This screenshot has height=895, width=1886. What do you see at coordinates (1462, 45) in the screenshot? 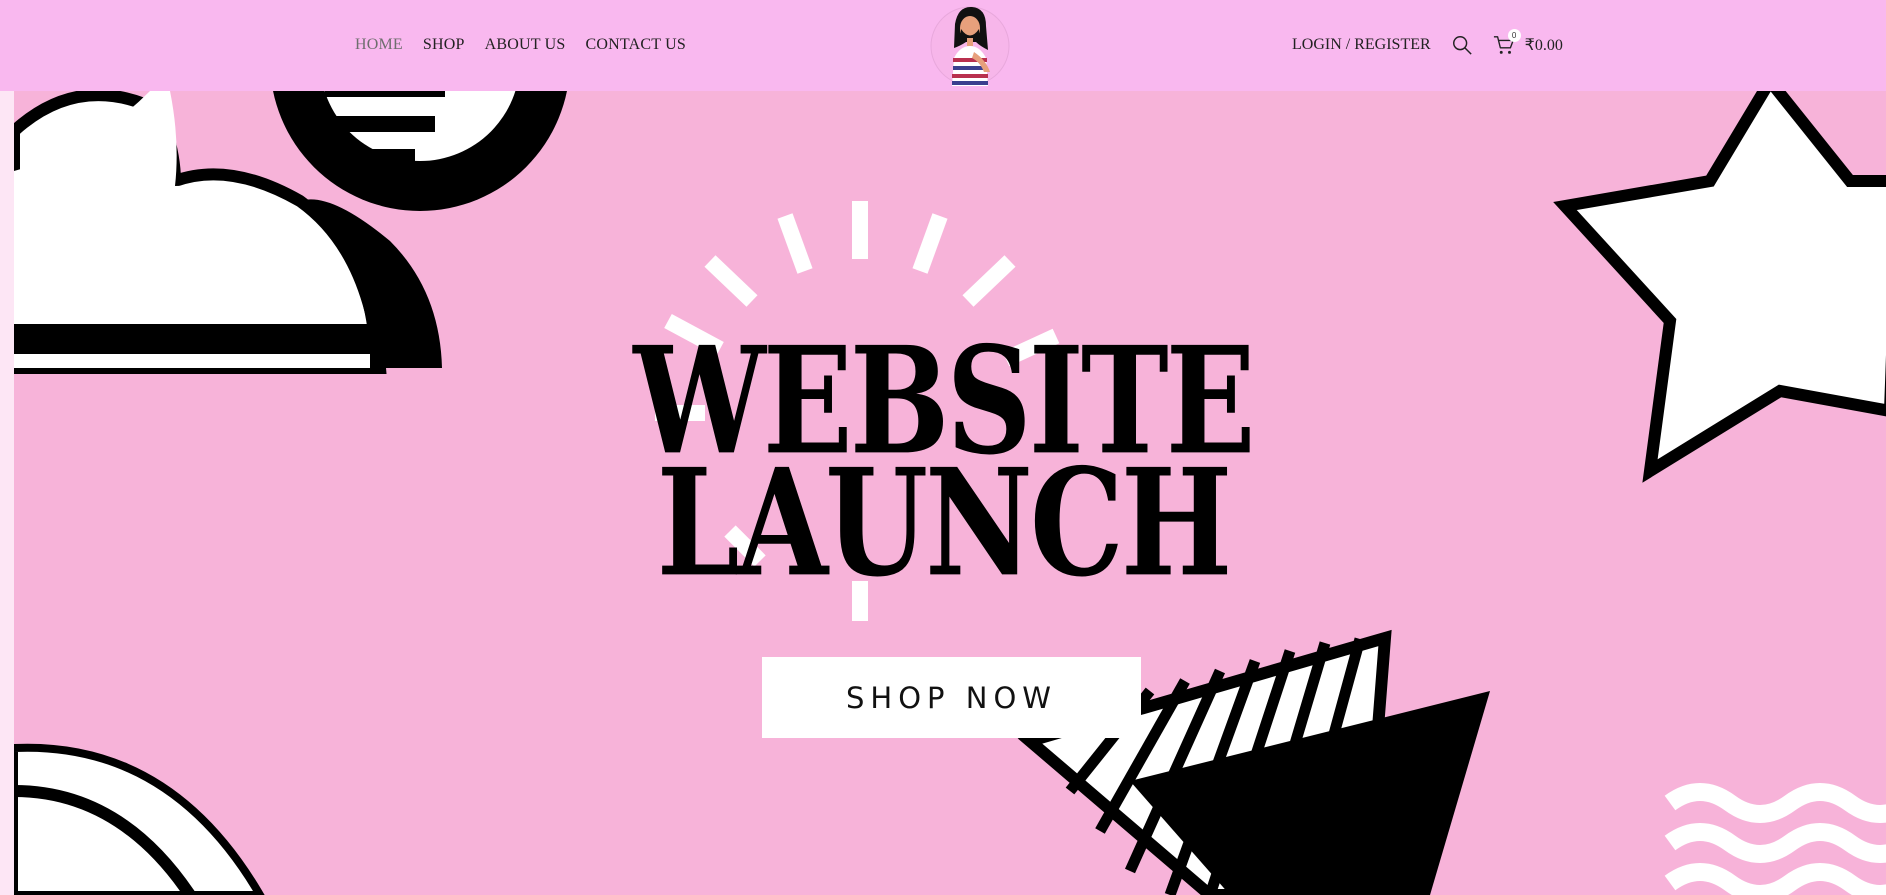
I see `search-icon` at bounding box center [1462, 45].